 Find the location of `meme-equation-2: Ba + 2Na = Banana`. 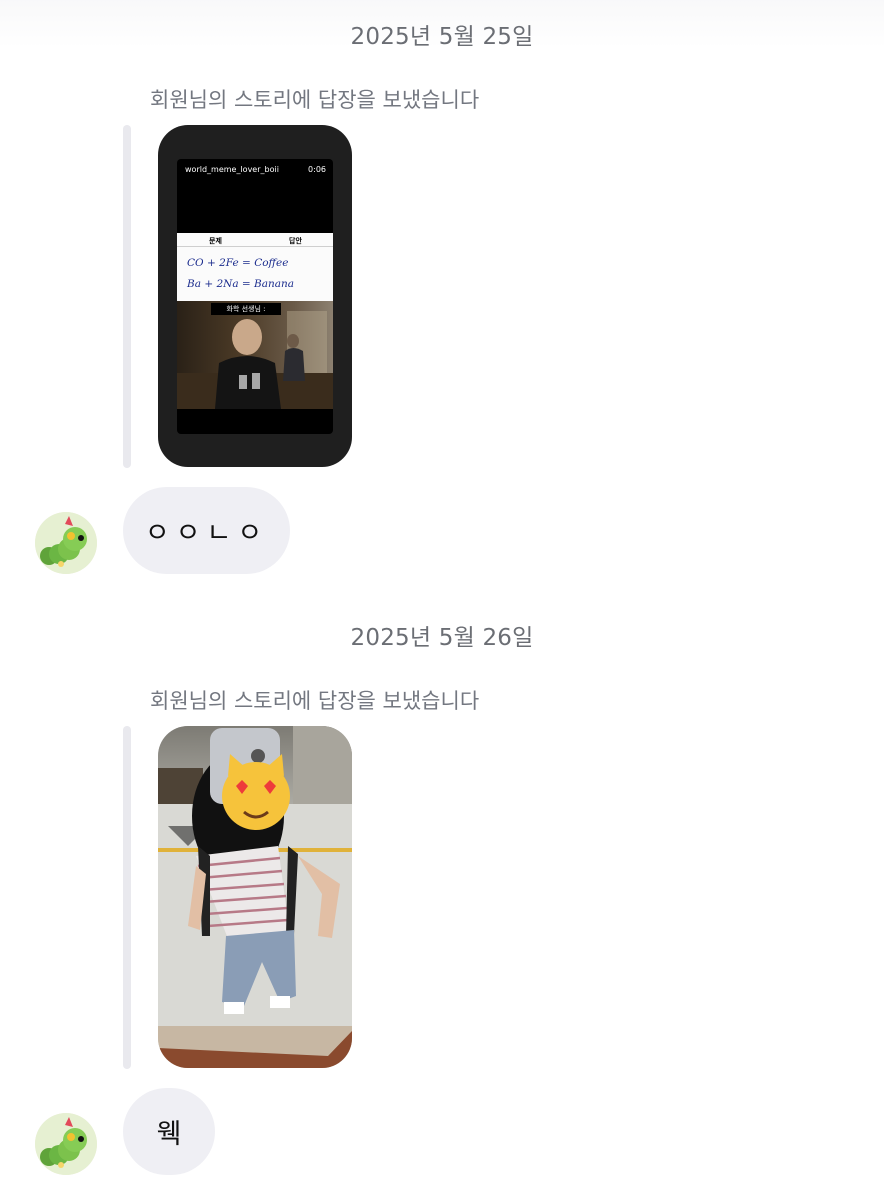

meme-equation-2: Ba + 2Na = Banana is located at coordinates (241, 284).